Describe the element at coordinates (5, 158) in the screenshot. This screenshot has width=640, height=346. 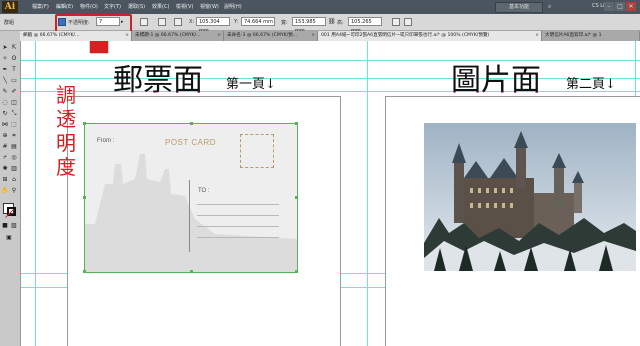
I see `eyedropper-tool-icon: ⌿` at that location.